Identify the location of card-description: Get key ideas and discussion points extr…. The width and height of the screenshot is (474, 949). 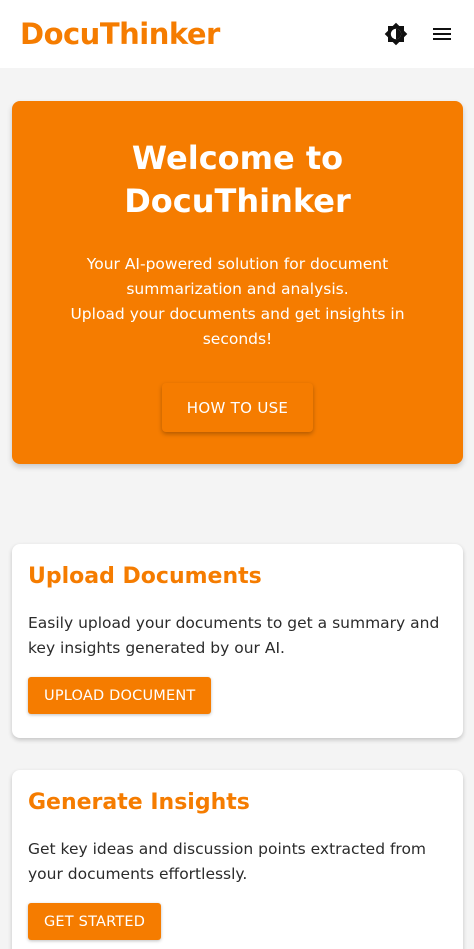
(227, 861).